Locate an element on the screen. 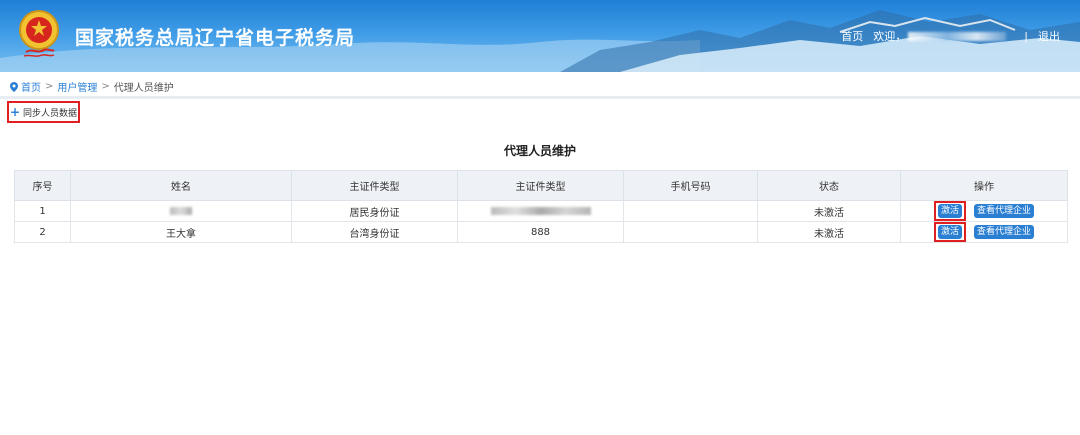 Image resolution: width=1080 pixels, height=435 pixels. sync-button-label: 同步人员数据 is located at coordinates (50, 113).